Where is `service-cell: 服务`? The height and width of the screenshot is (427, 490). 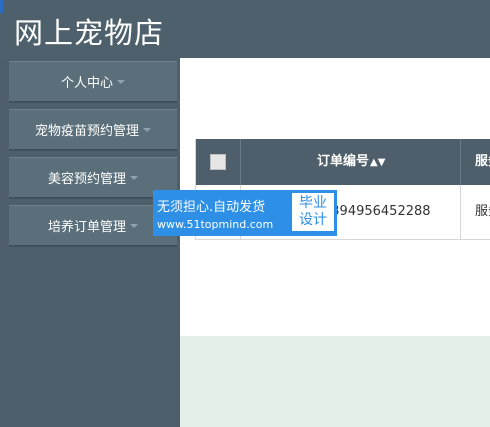
service-cell: 服务 is located at coordinates (475, 212).